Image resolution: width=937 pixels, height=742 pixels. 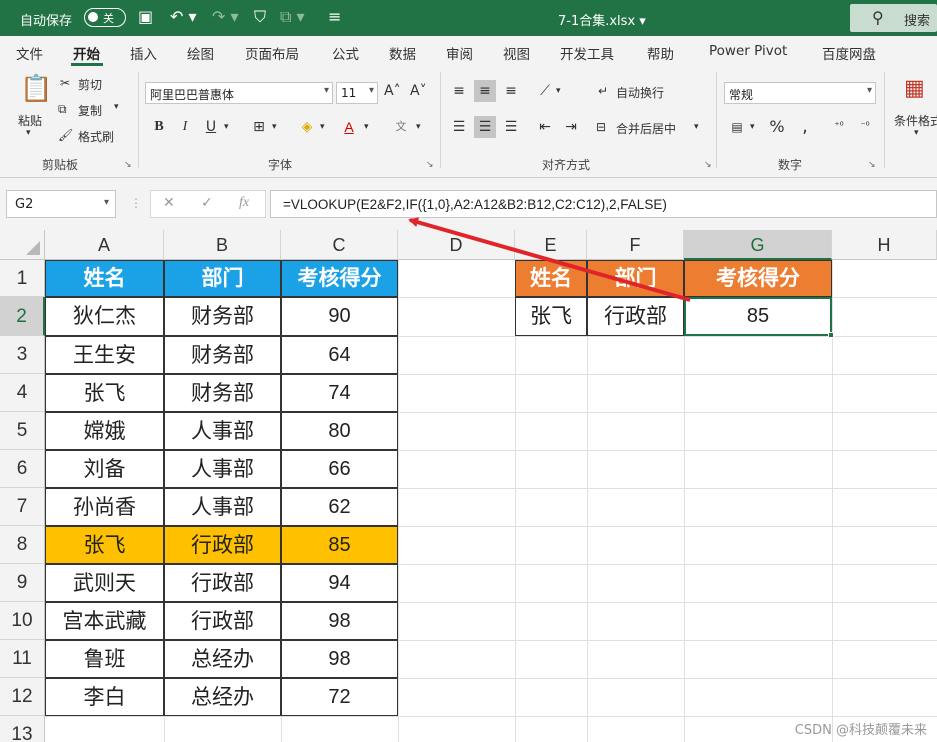 What do you see at coordinates (239, 93) in the screenshot?
I see `font-name-select: 阿里巴巴普惠体 ▾` at bounding box center [239, 93].